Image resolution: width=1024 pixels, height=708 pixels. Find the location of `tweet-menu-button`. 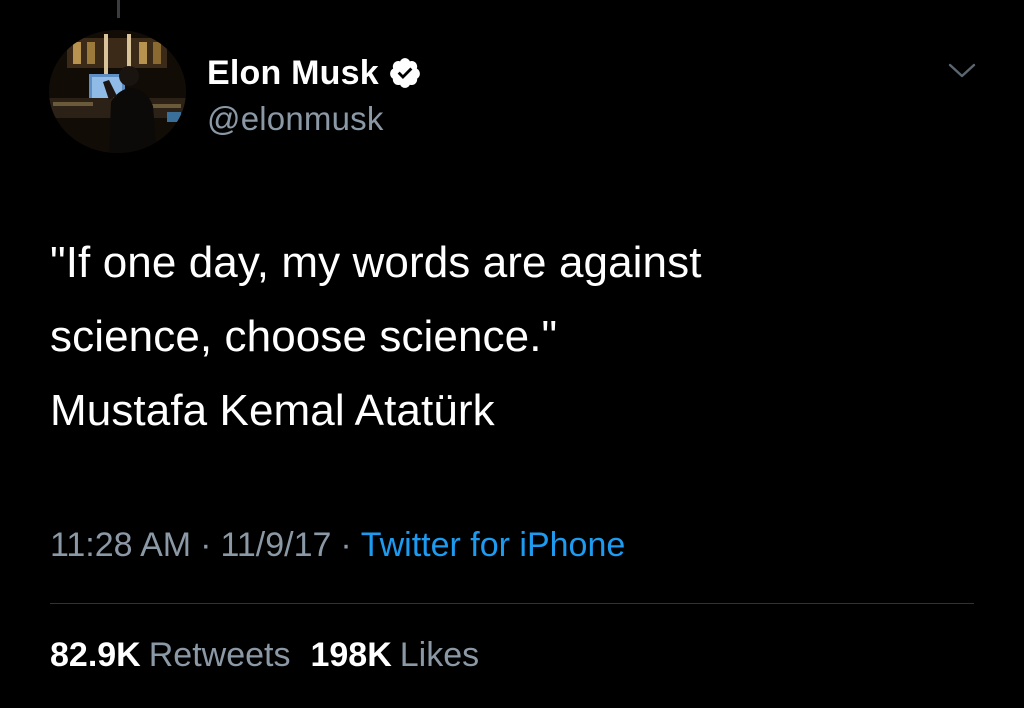

tweet-menu-button is located at coordinates (962, 71).